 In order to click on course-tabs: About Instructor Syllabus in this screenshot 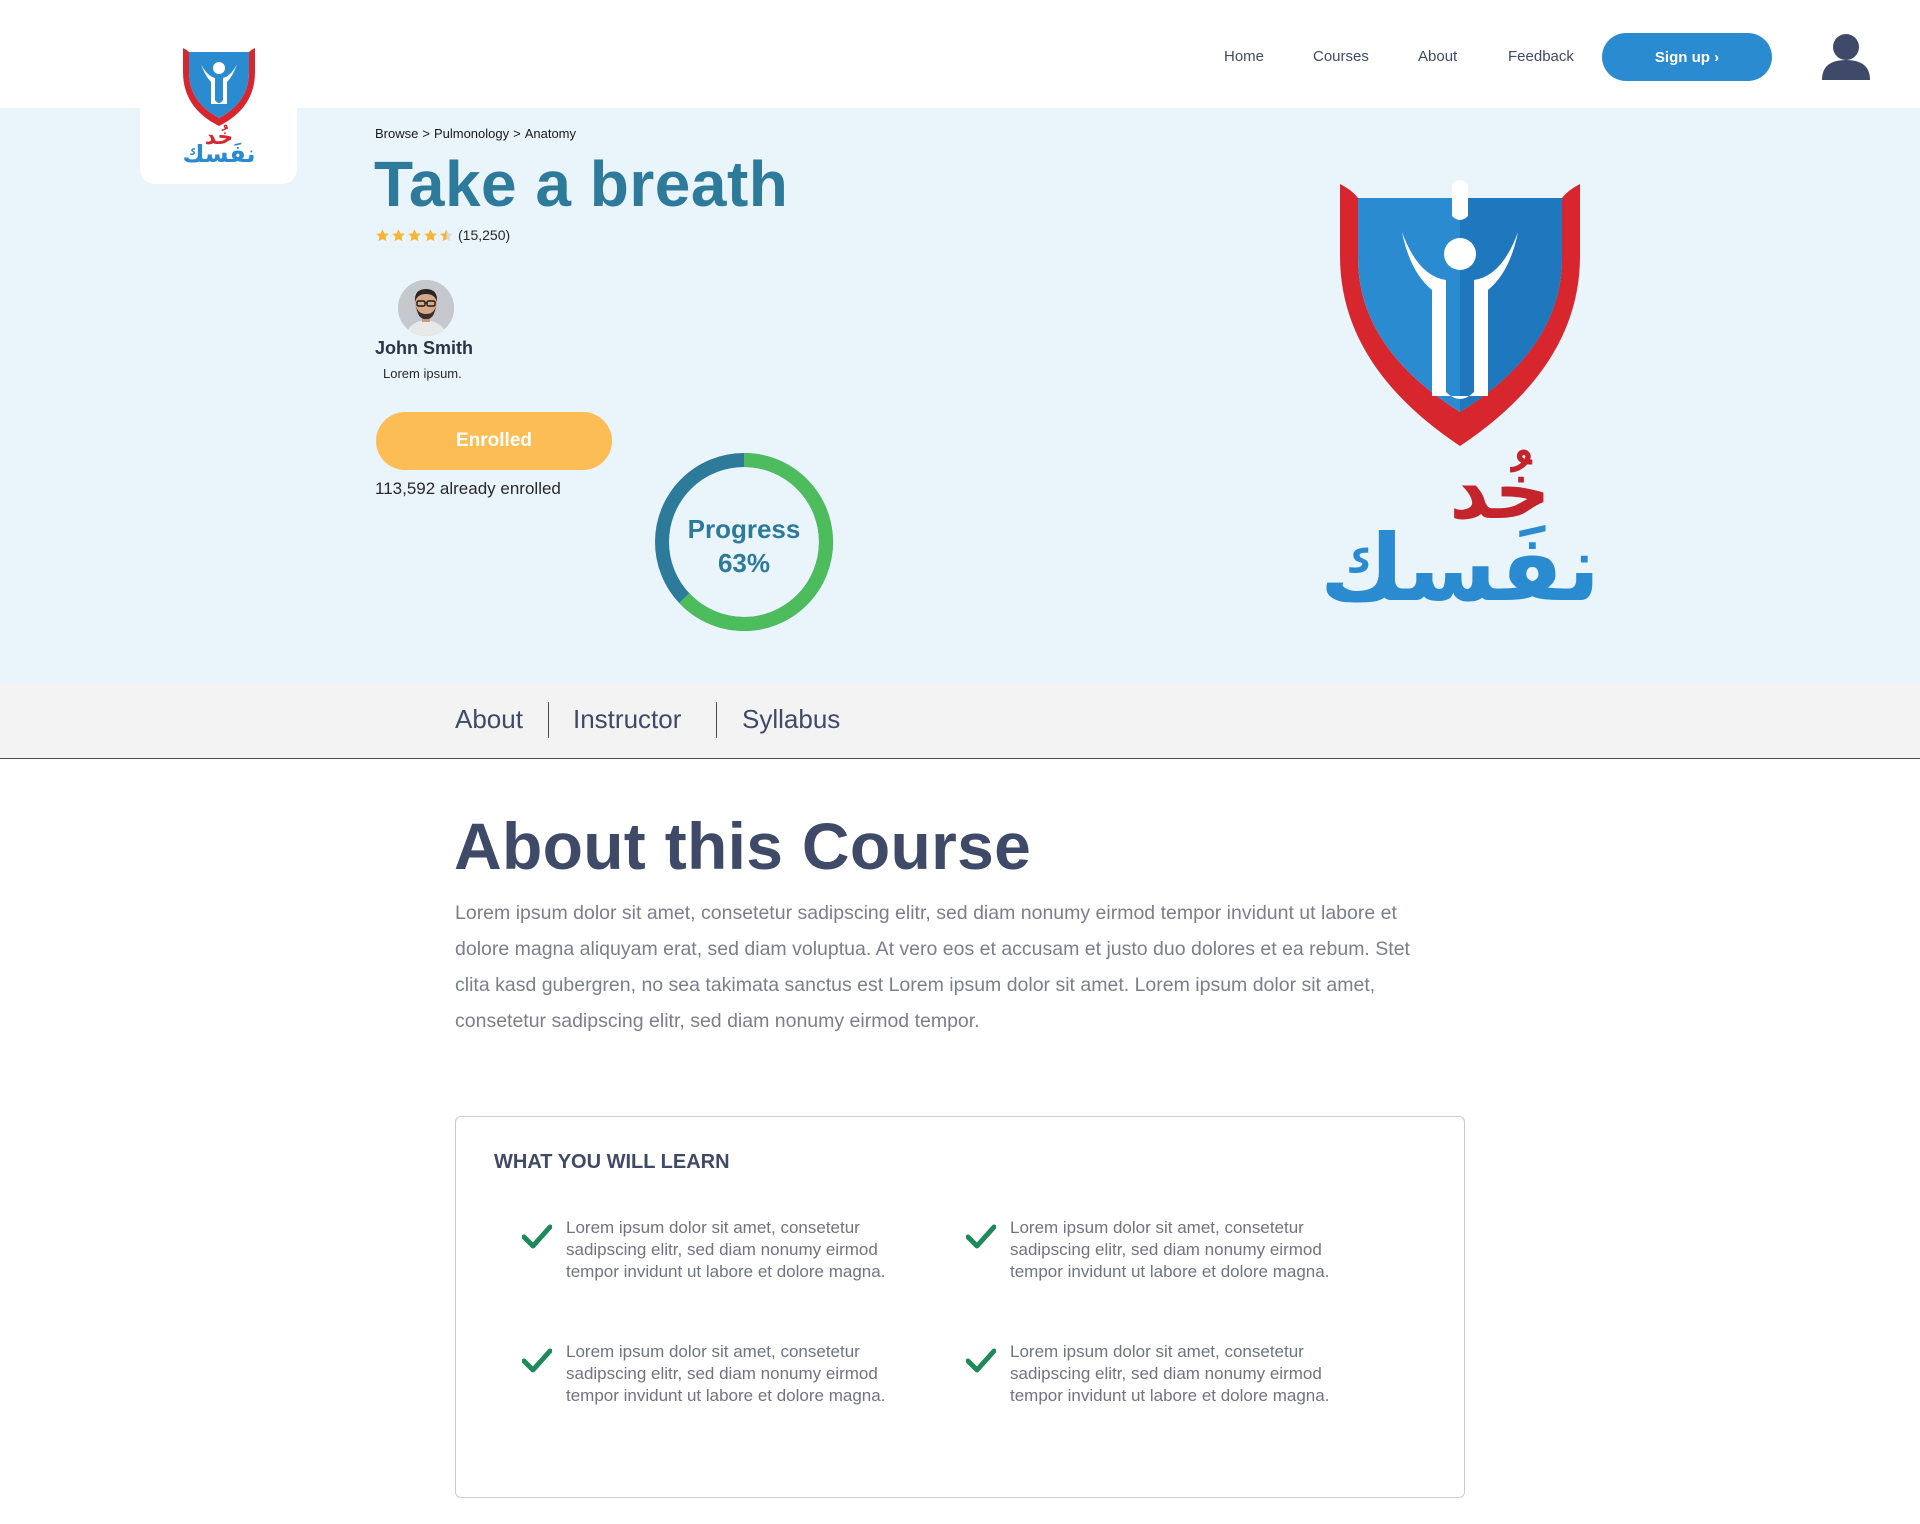, I will do `click(960, 720)`.